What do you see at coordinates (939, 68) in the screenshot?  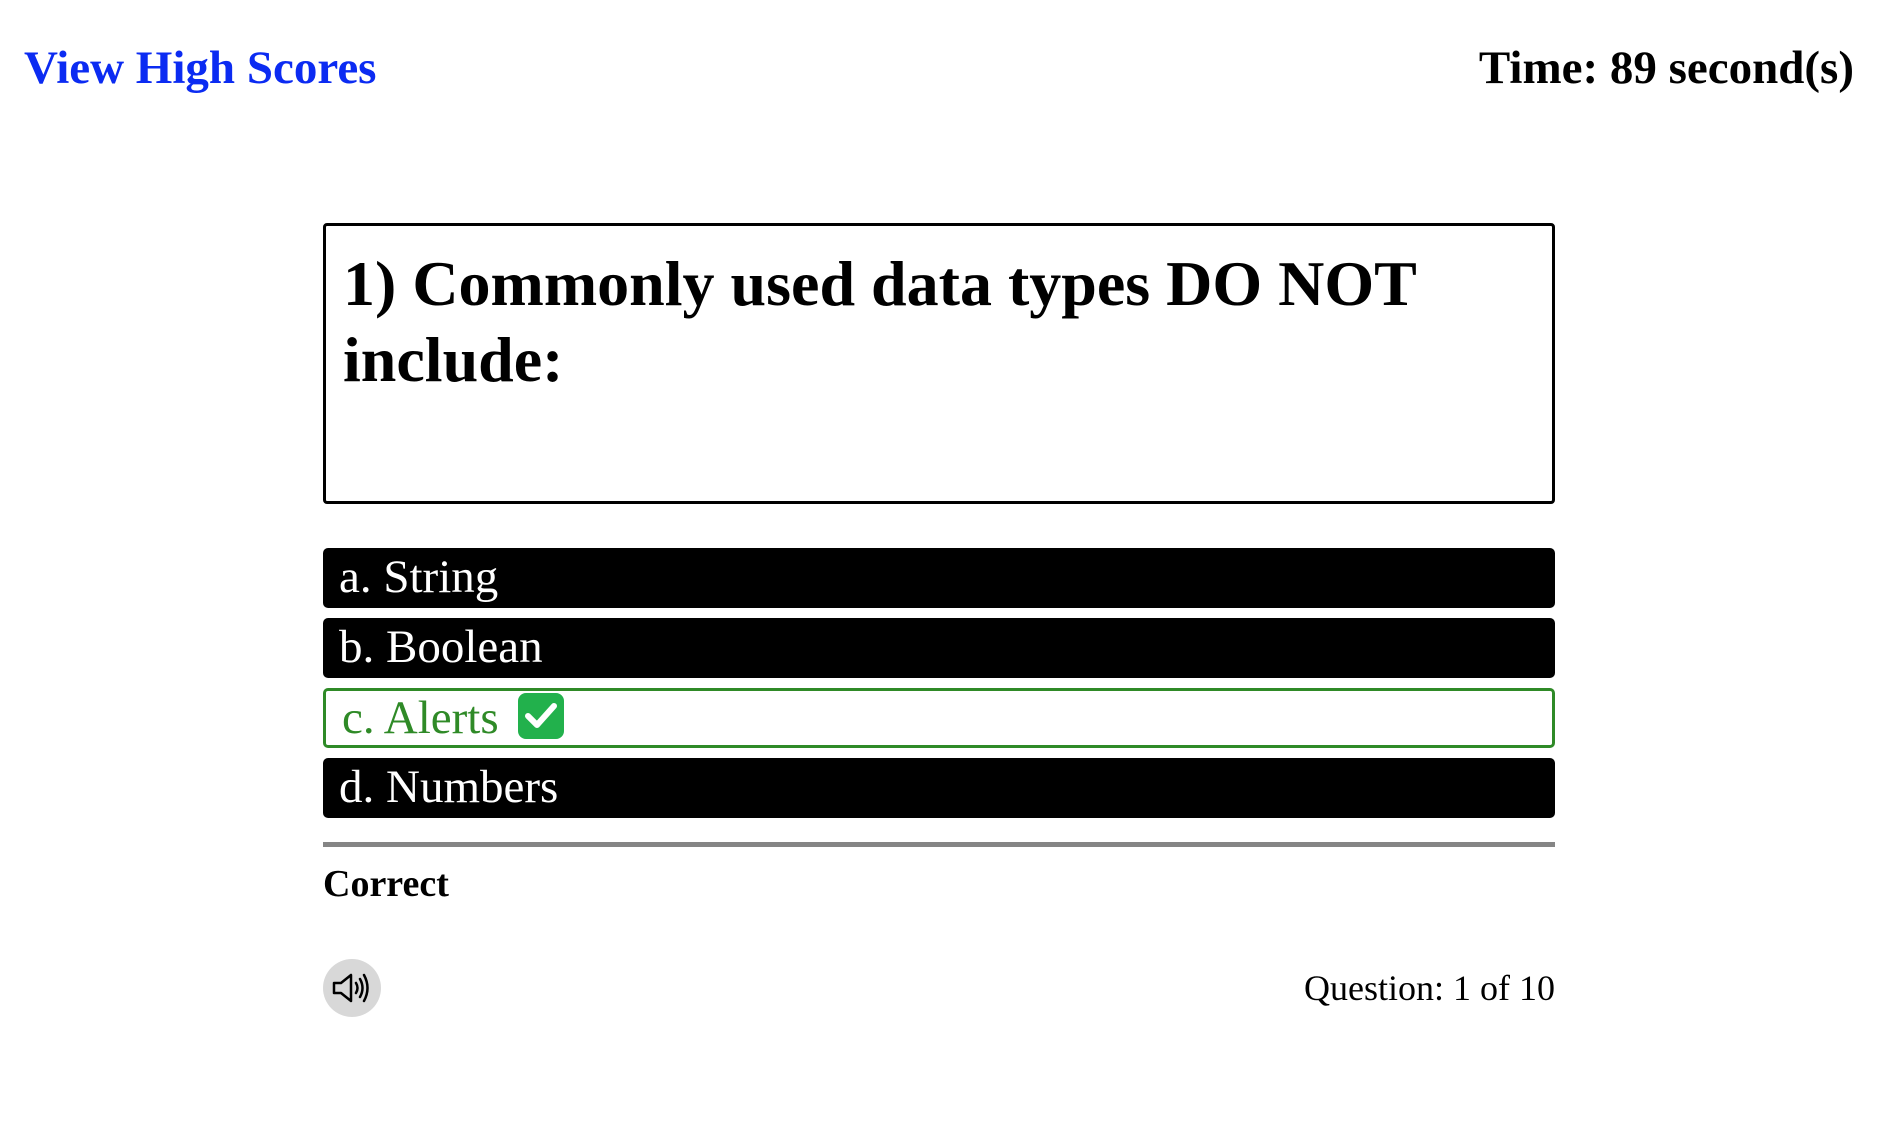 I see `header: View High Scores Time: 89 second(s)` at bounding box center [939, 68].